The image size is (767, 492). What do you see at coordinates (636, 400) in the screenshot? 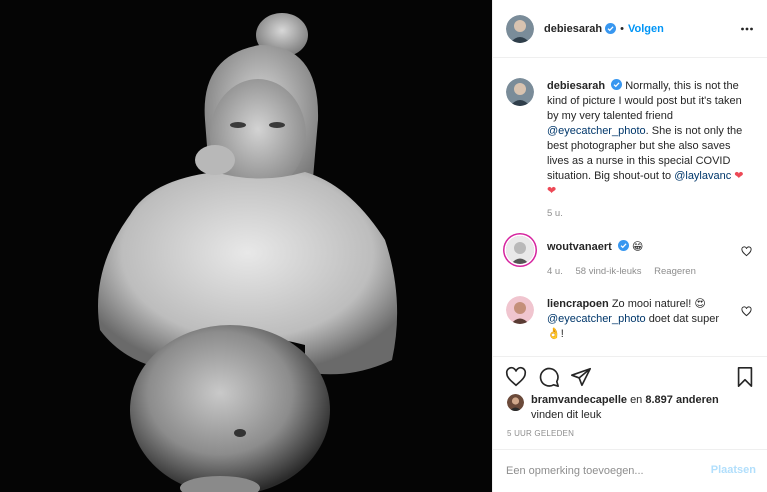
I see `likes-connector: en` at bounding box center [636, 400].